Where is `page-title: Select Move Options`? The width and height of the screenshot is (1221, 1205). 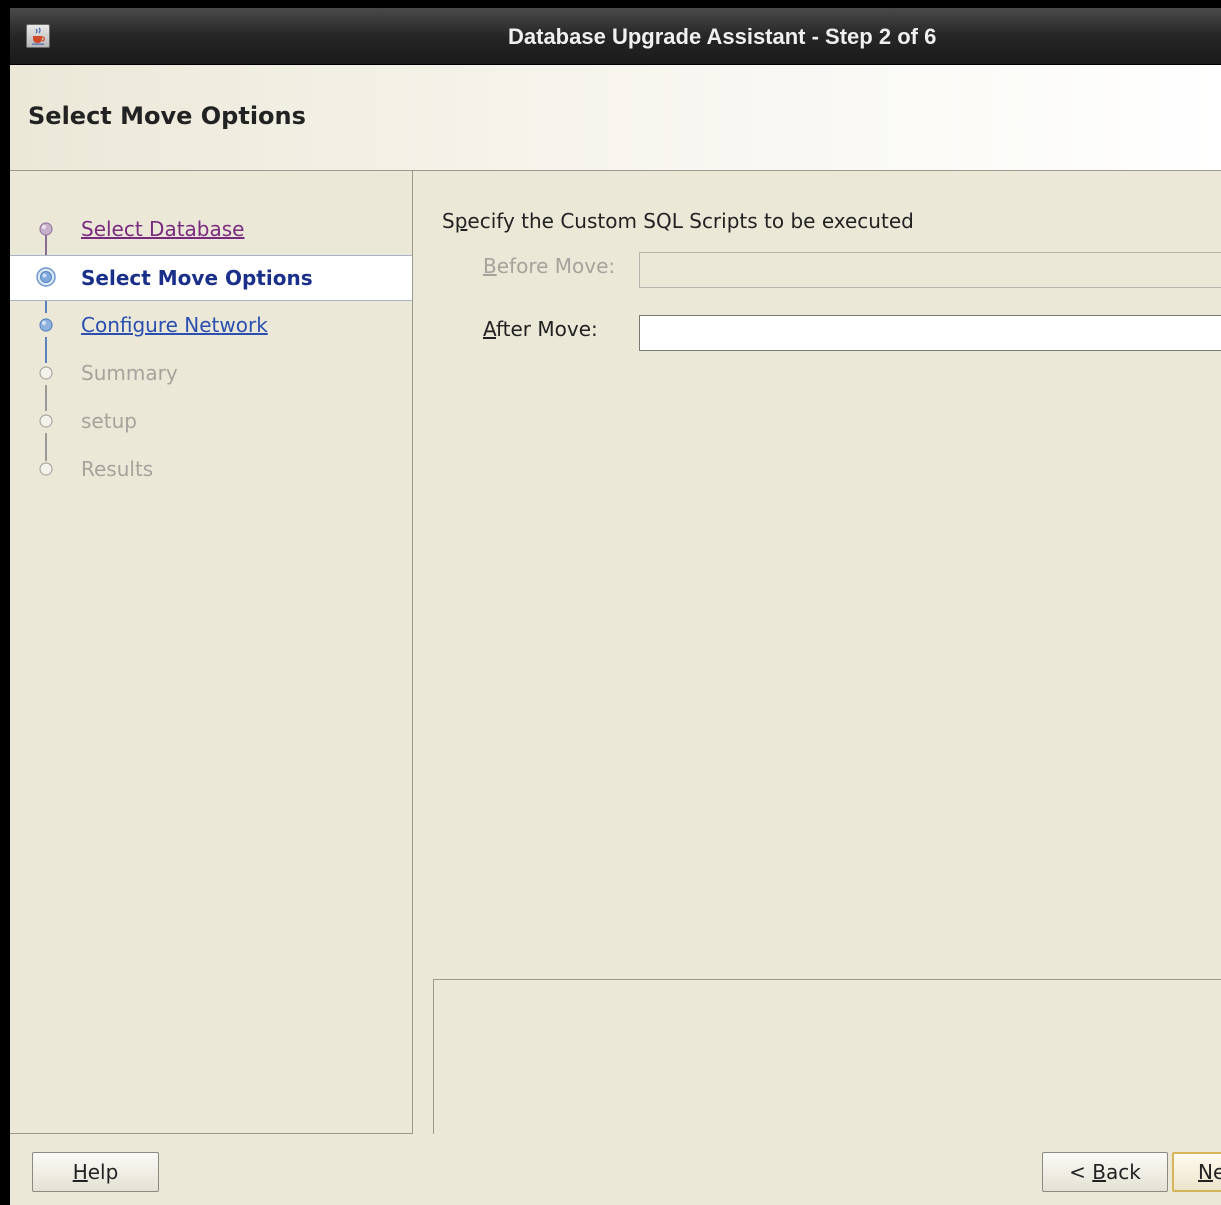 page-title: Select Move Options is located at coordinates (167, 116).